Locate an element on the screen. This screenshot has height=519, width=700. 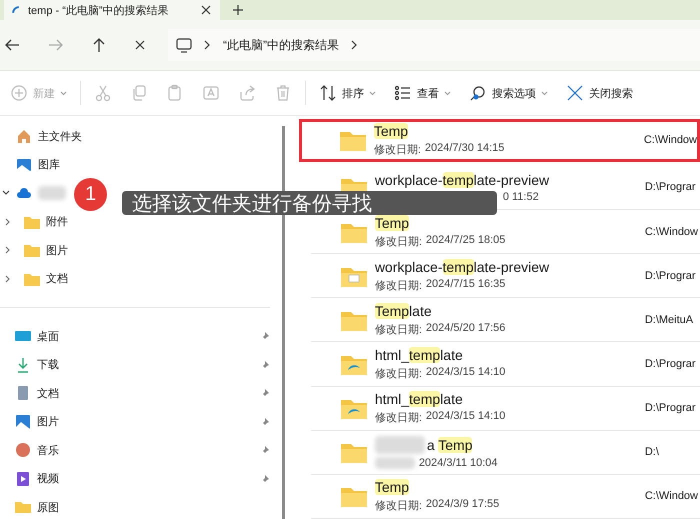
modified-date: 2024/3/11 10:04 is located at coordinates (458, 462).